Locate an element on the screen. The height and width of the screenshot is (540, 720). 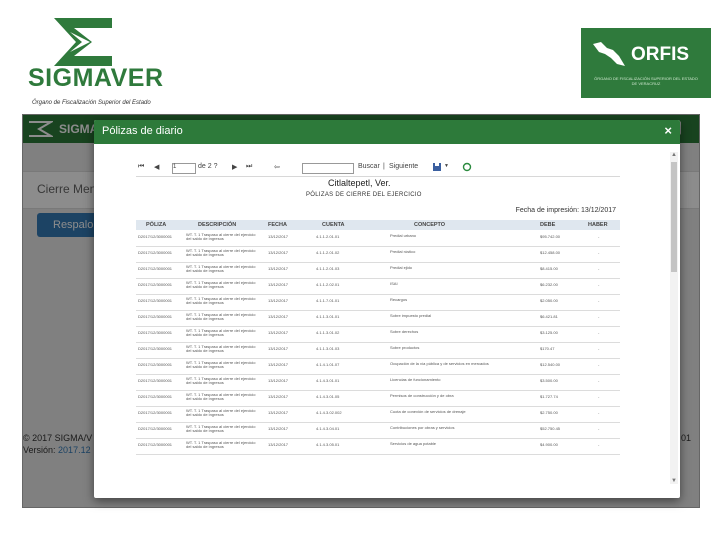
table-cell: $3.125.00 is located at coordinates (549, 332).